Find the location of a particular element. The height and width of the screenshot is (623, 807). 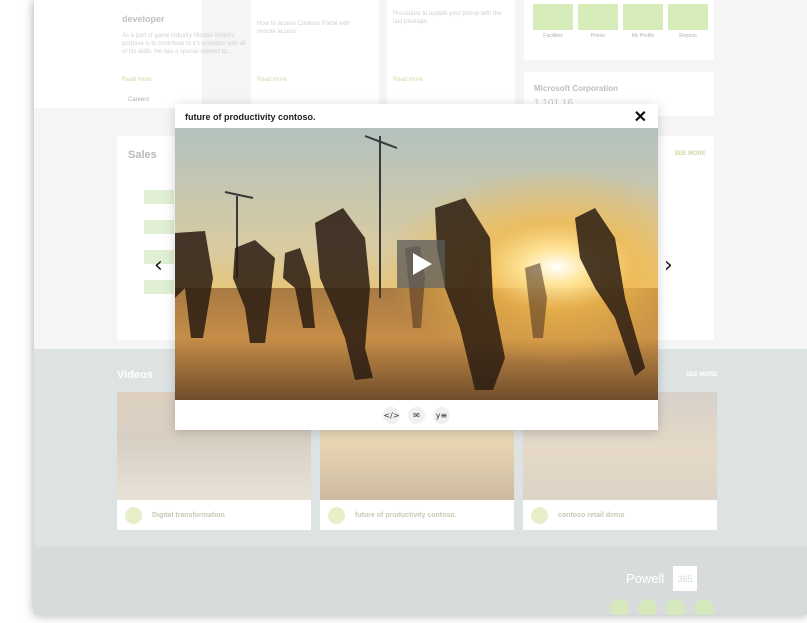

footer-badge: 365 is located at coordinates (685, 578).